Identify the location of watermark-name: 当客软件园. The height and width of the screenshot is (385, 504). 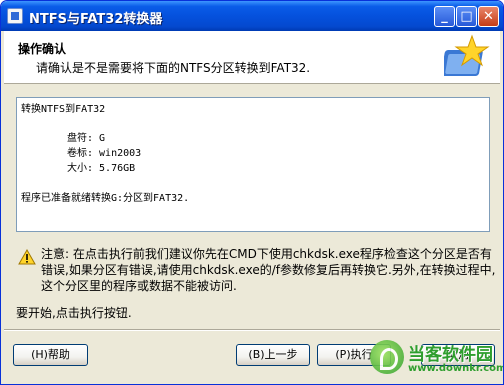
(450, 355).